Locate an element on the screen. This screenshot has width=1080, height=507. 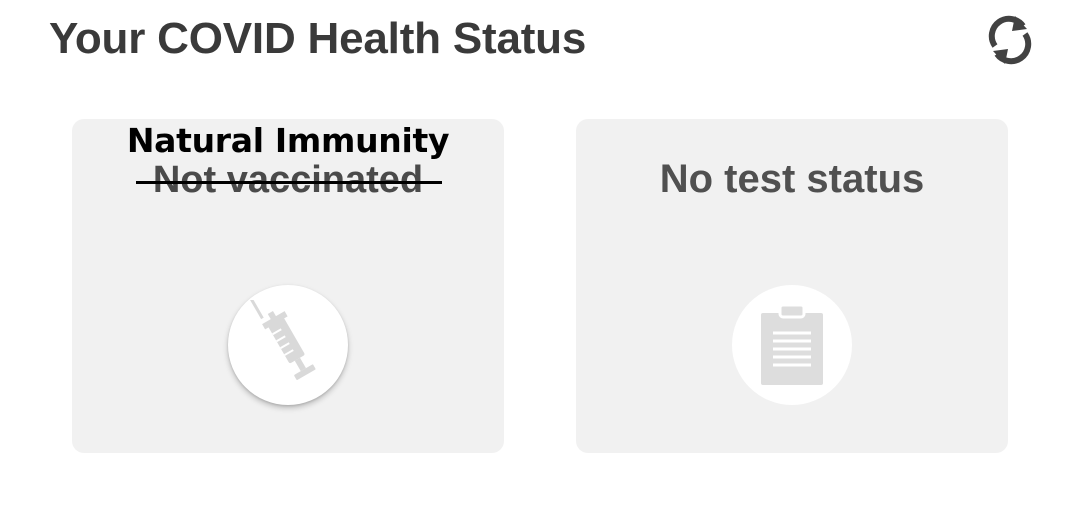
clipboard-icon is located at coordinates (792, 344).